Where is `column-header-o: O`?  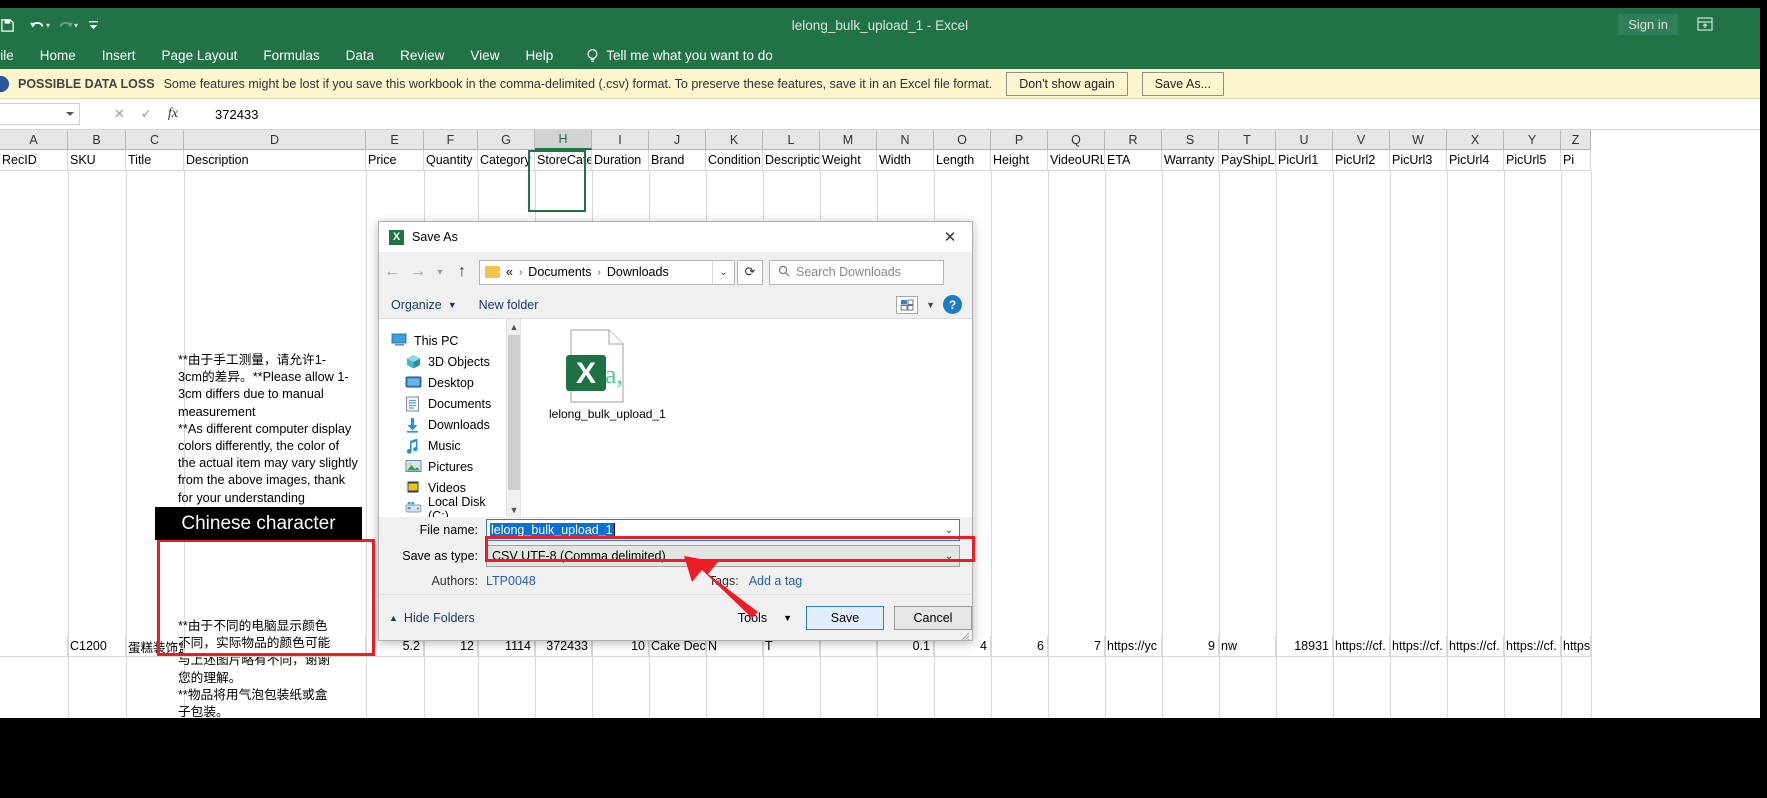 column-header-o: O is located at coordinates (962, 140).